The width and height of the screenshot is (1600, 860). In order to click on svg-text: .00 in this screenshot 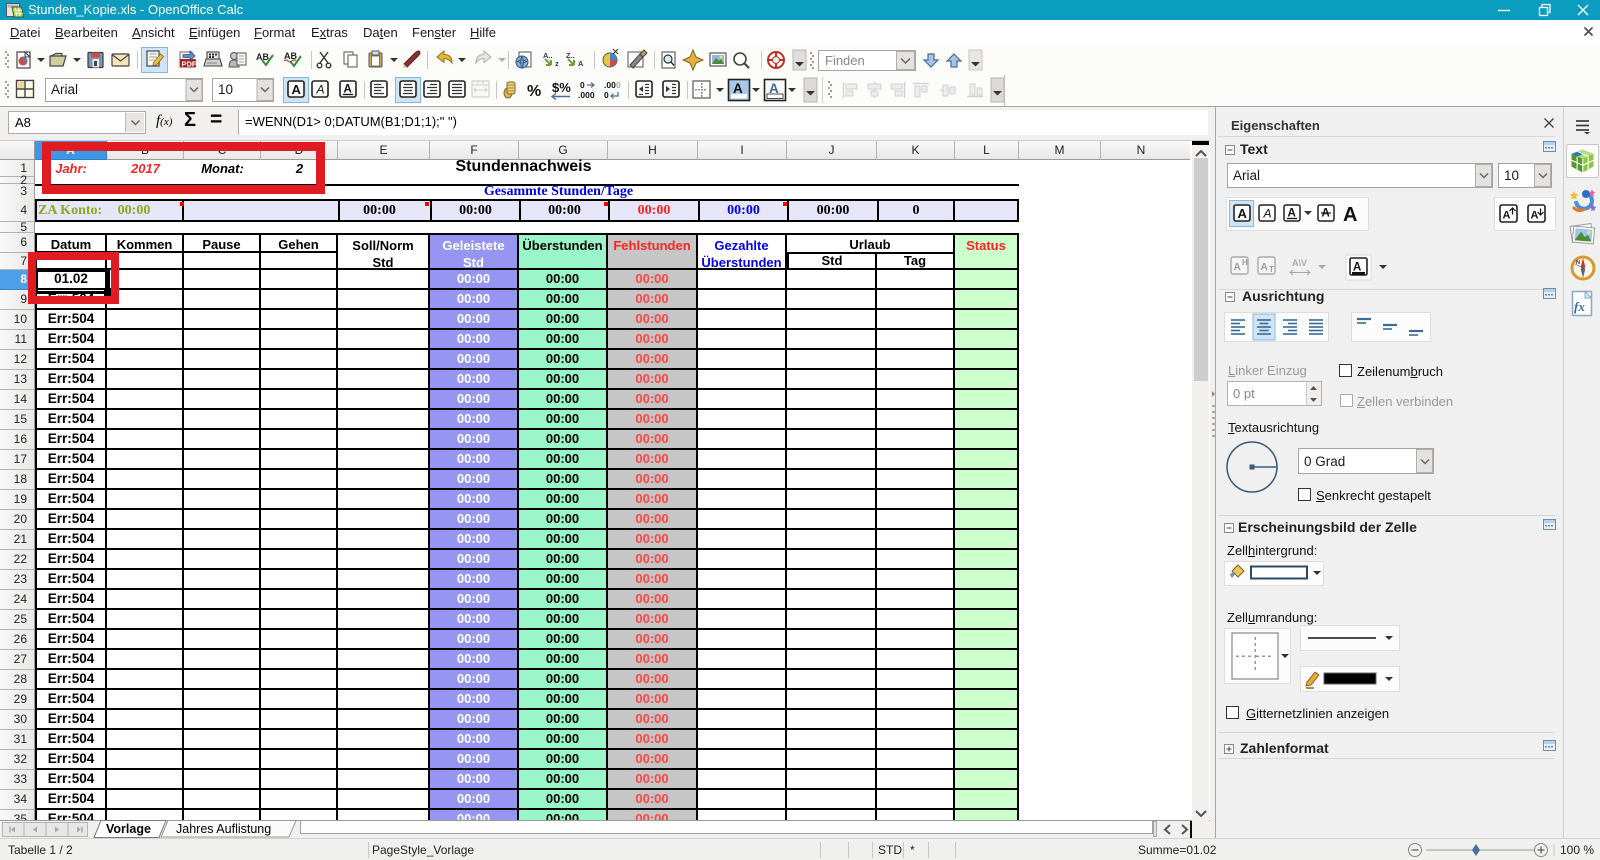, I will do `click(610, 85)`.